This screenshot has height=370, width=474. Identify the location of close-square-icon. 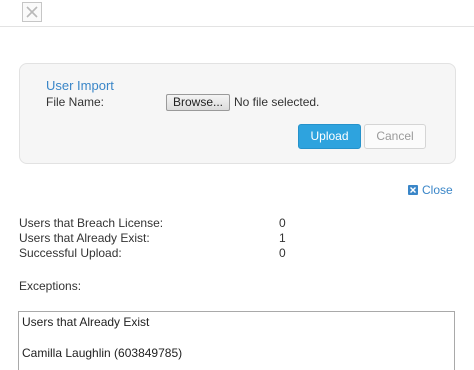
(413, 190).